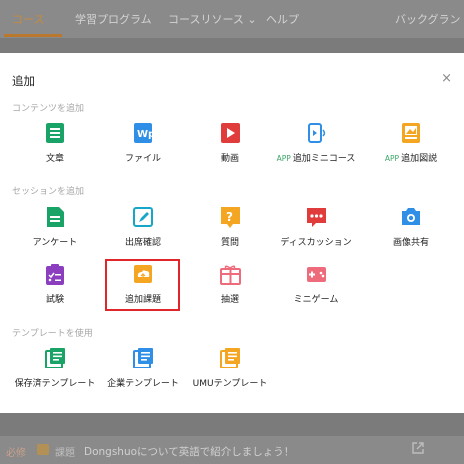  I want to click on section-label-content: コンテンツを追加, so click(48, 109).